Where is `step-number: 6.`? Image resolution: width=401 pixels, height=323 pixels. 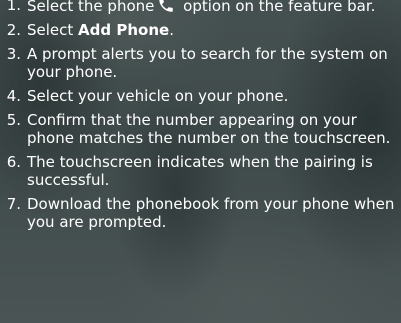 step-number: 6. is located at coordinates (13, 162).